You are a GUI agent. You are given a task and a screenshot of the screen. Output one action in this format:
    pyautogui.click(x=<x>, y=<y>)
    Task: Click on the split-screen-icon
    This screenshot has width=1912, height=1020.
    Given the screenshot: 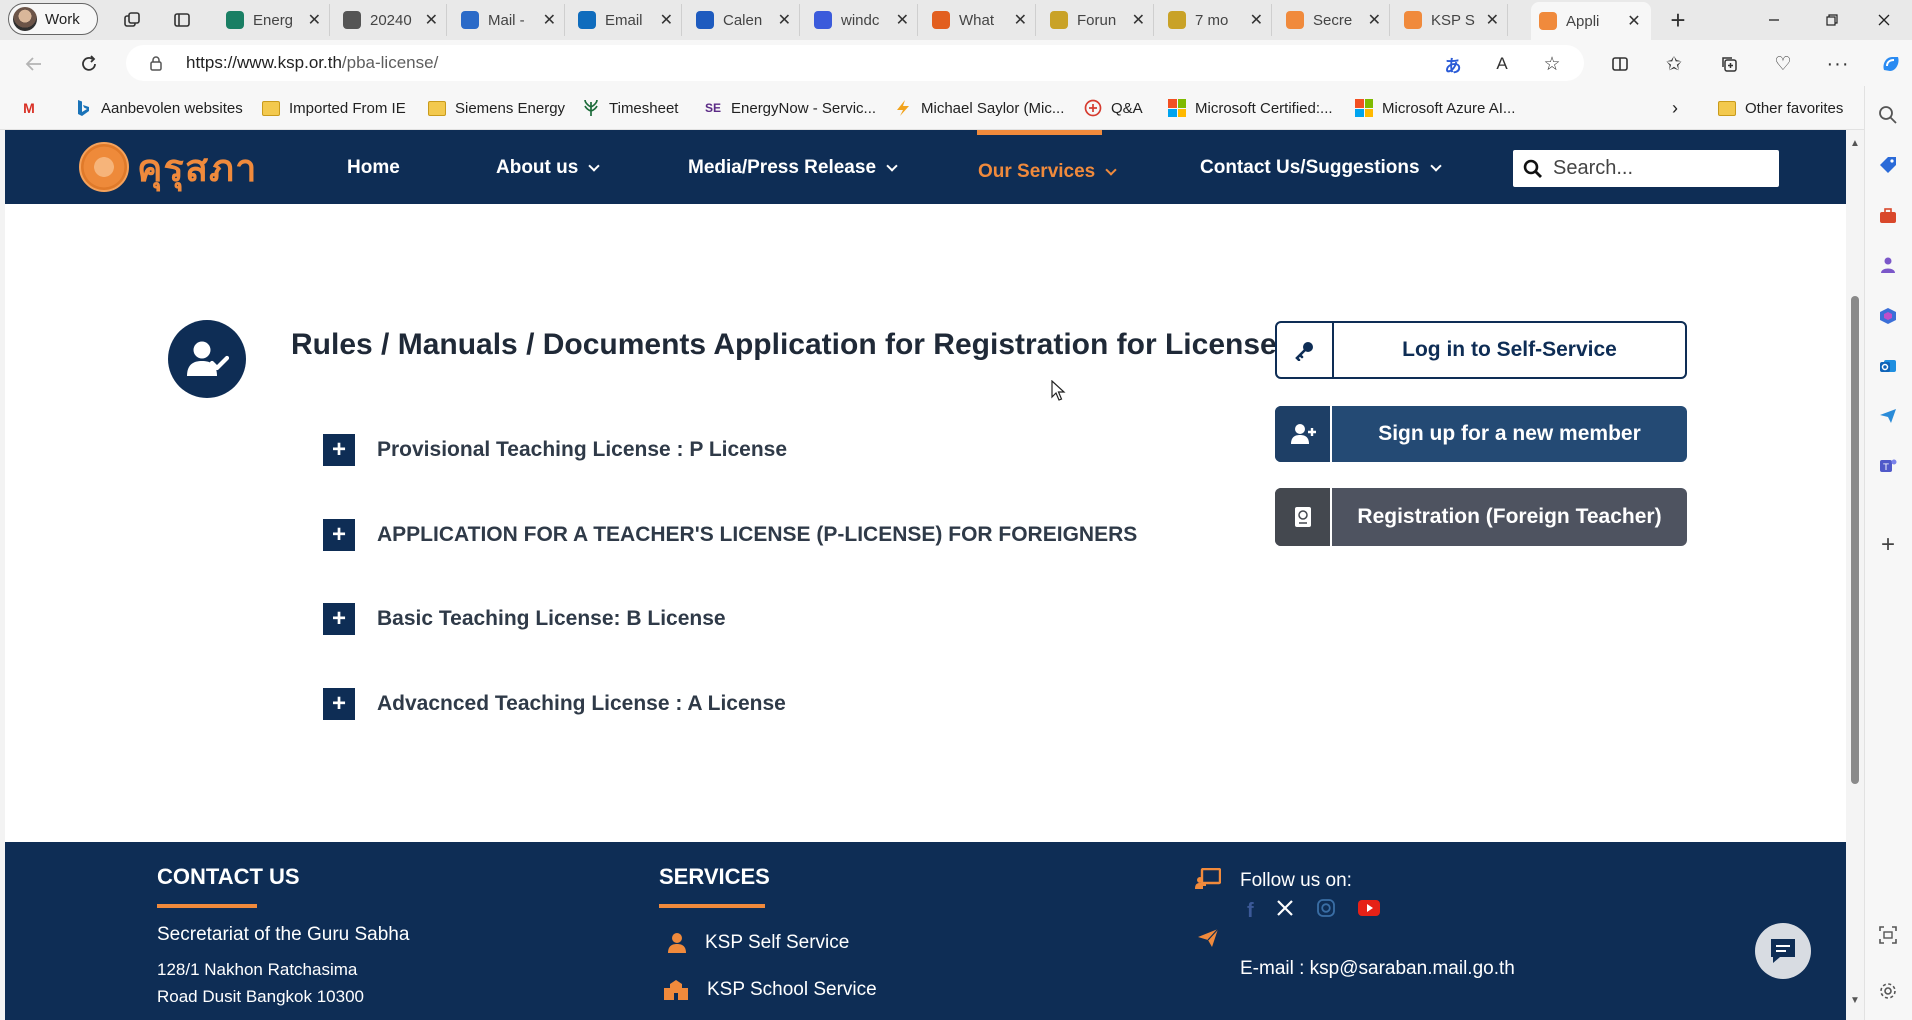 What is the action you would take?
    pyautogui.click(x=1620, y=64)
    